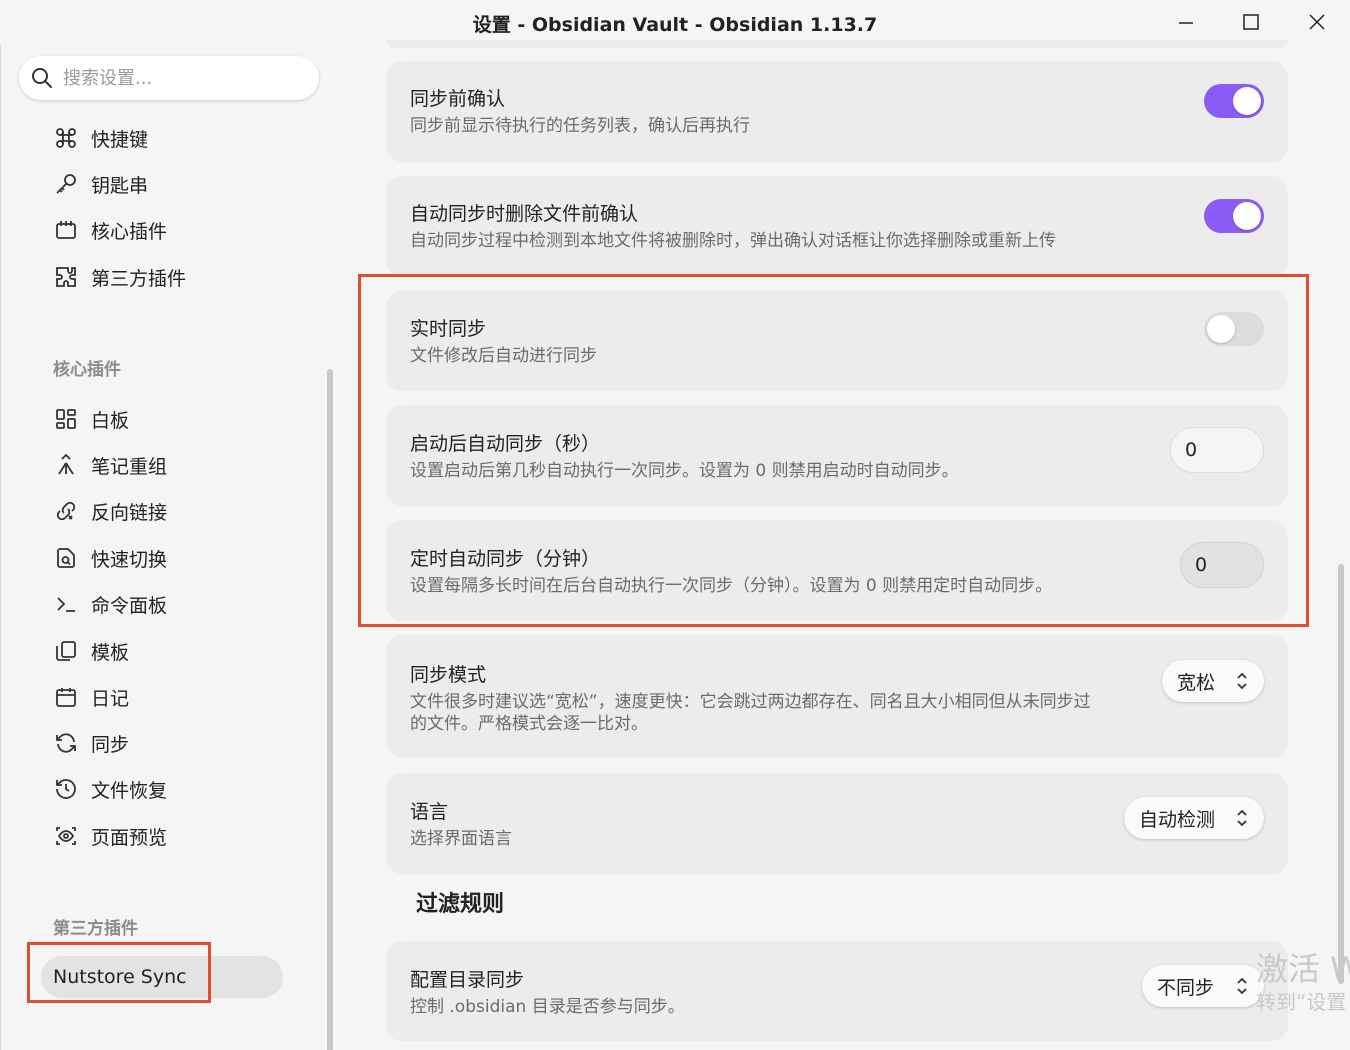  Describe the element at coordinates (171, 604) in the screenshot. I see `sidebar-item-command-palette: 命令面板` at that location.